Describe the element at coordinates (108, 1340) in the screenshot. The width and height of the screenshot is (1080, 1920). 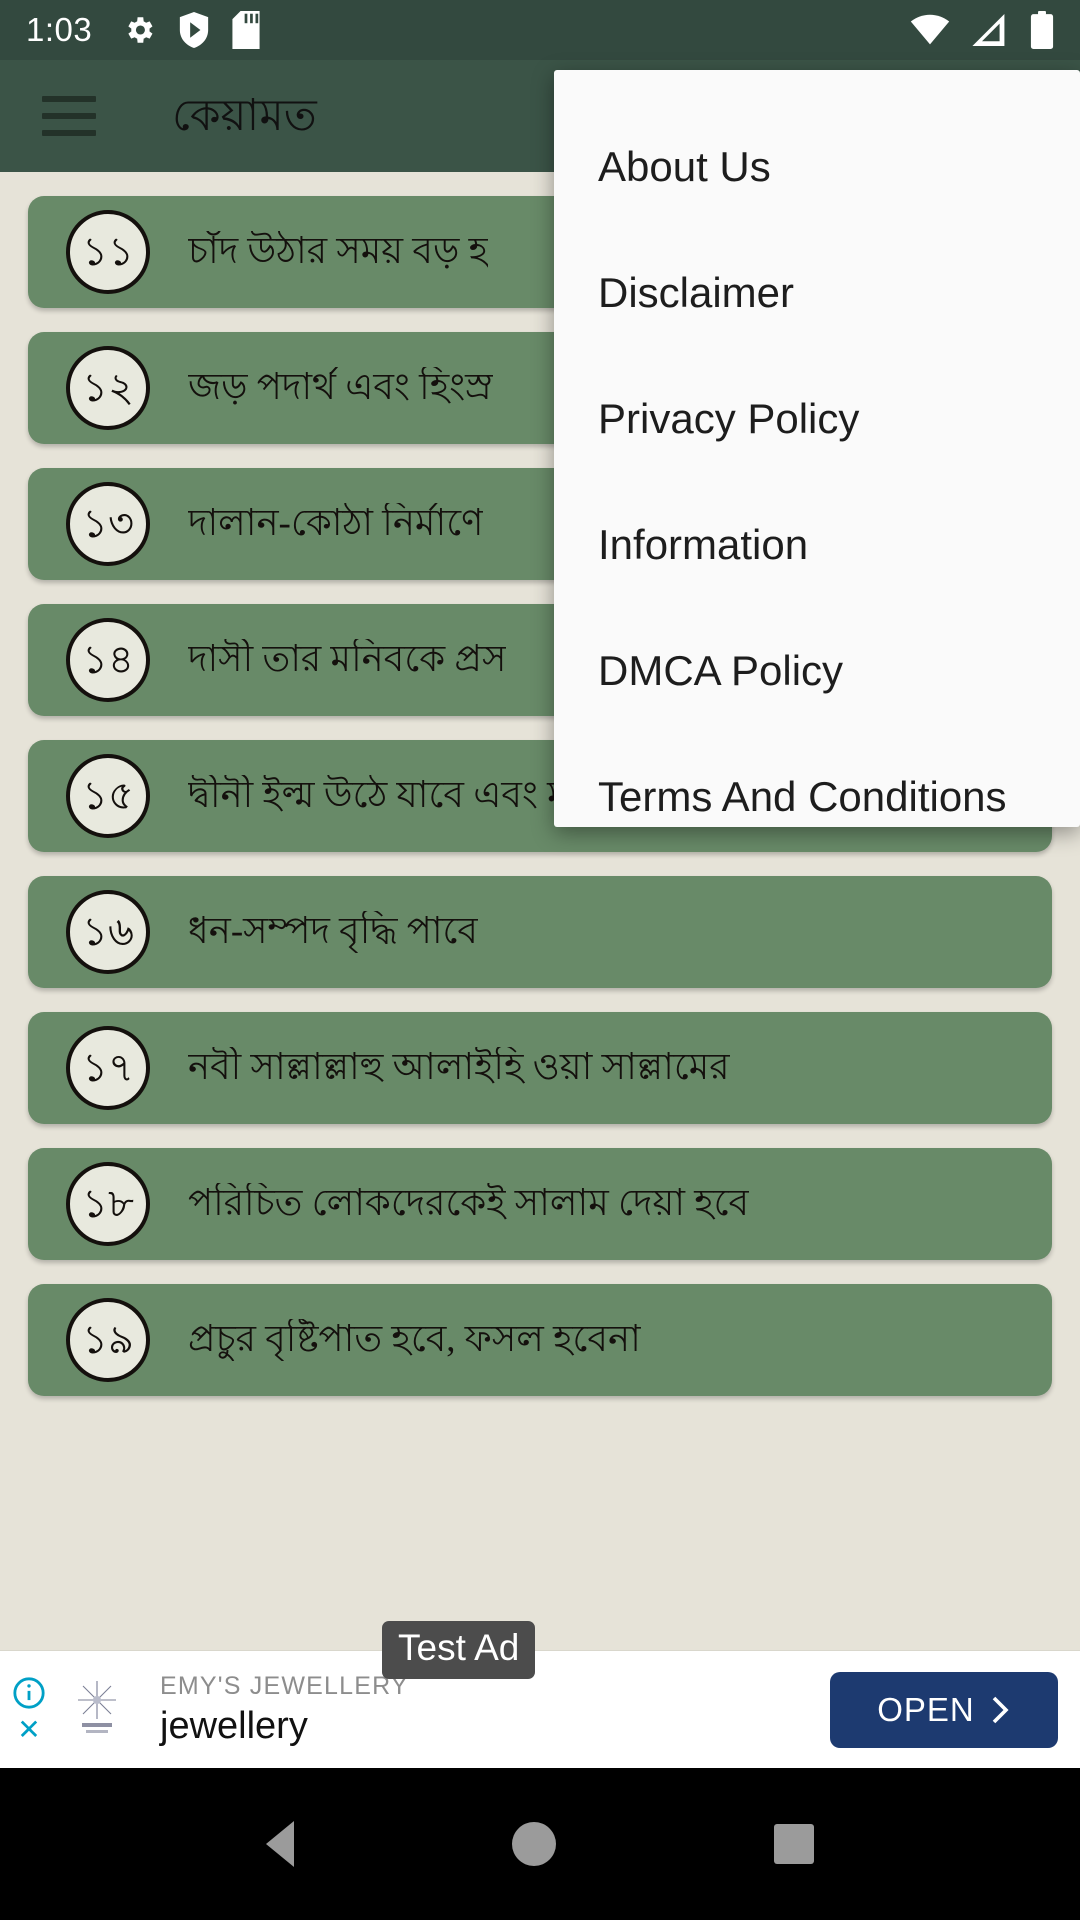
I see `item-number-badge: ১৯` at that location.